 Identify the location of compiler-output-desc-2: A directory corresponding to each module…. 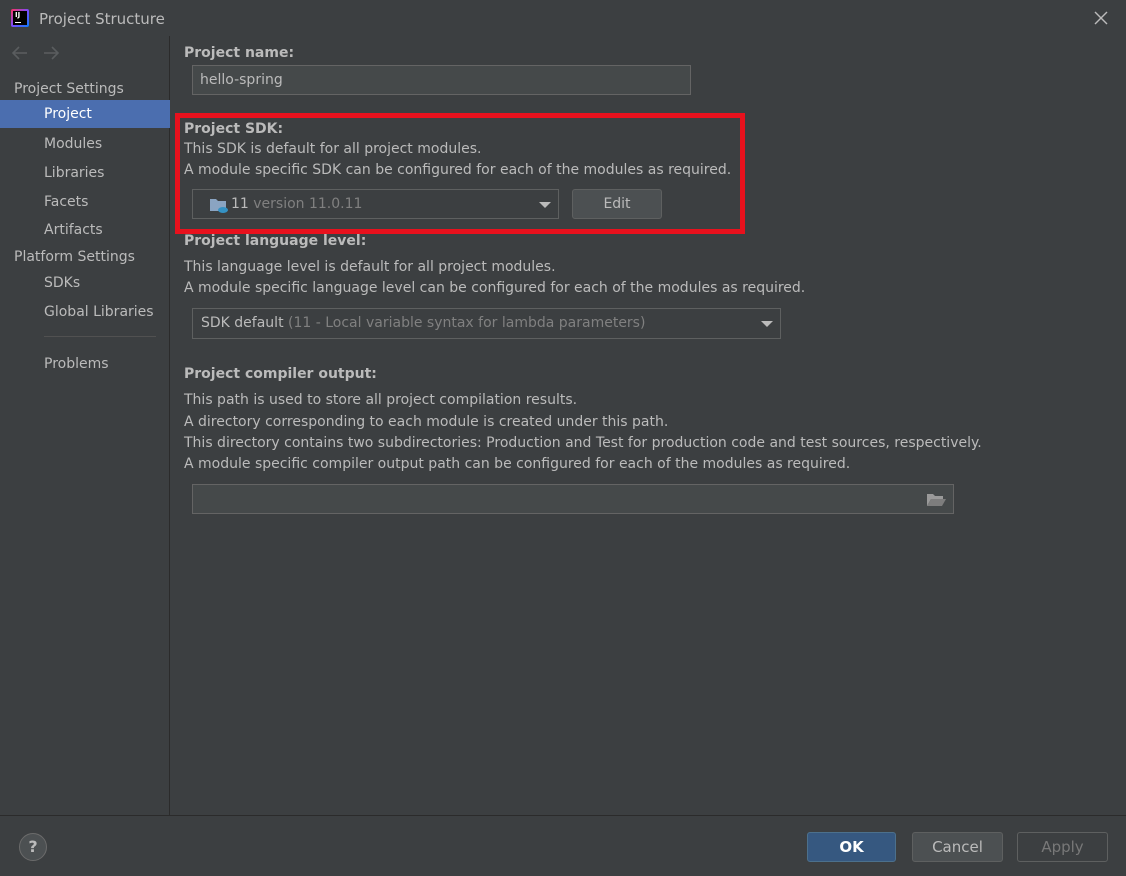
(426, 422).